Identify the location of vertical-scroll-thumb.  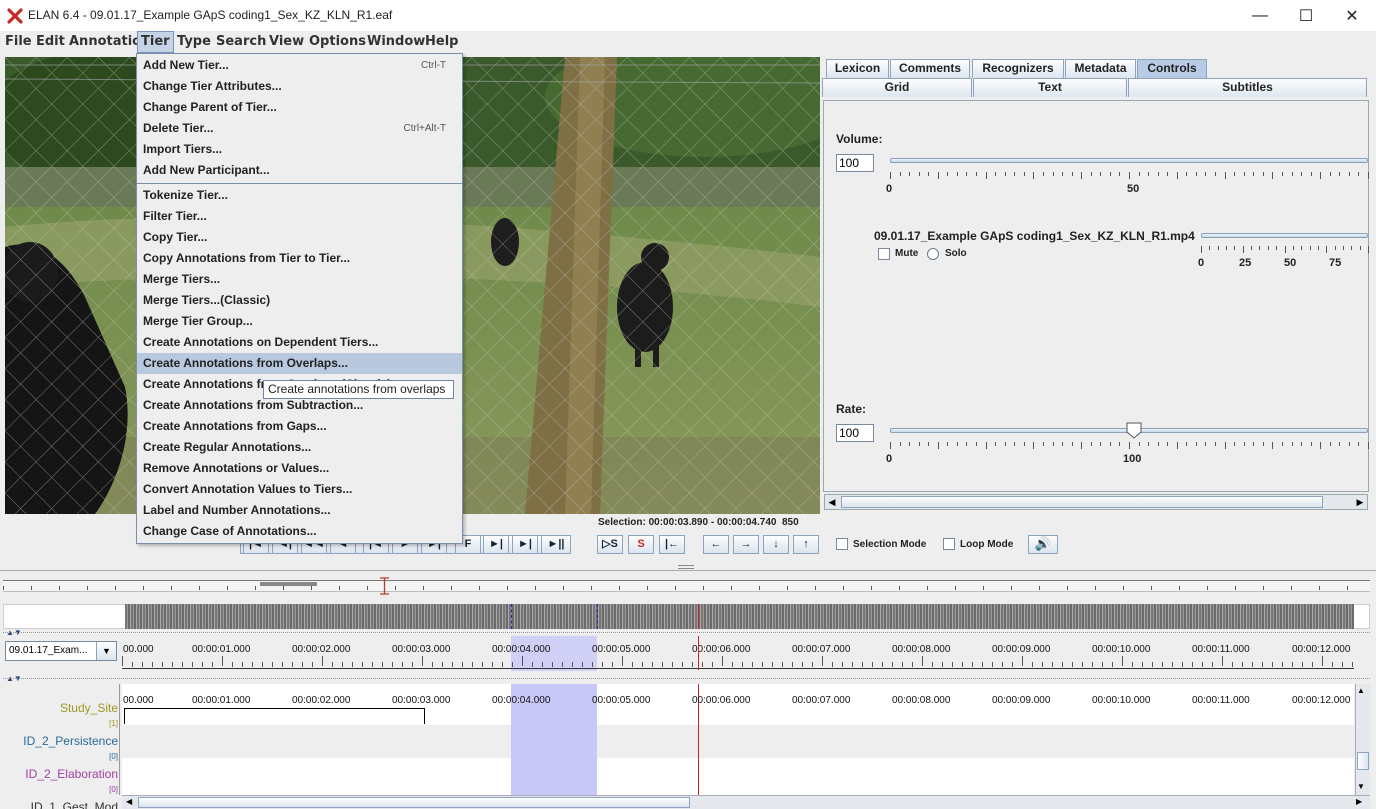
(1363, 761).